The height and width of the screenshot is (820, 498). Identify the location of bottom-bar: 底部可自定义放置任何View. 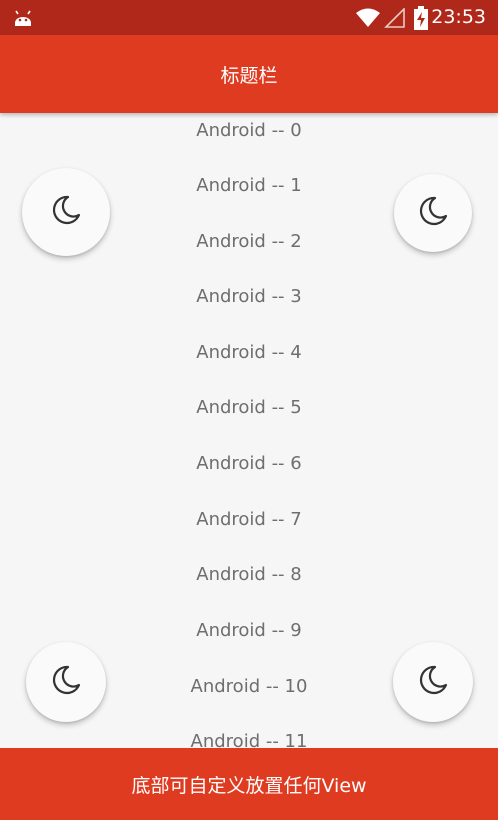
(249, 784).